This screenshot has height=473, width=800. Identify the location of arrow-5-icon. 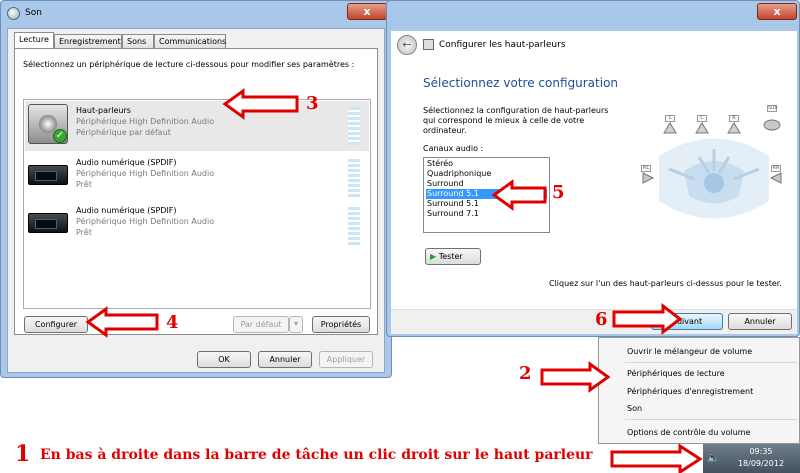
(519, 195).